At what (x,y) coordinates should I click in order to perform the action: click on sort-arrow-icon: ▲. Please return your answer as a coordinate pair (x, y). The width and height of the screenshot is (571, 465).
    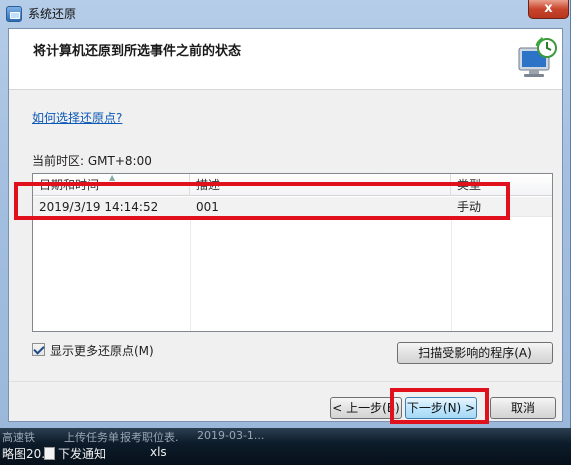
    Looking at the image, I should click on (112, 177).